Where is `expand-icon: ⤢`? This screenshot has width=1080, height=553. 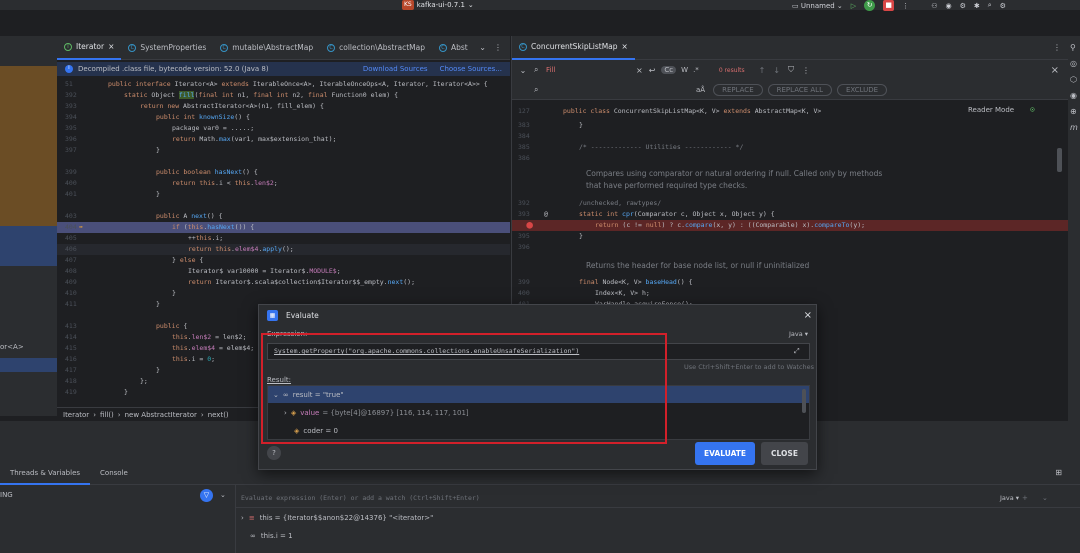
expand-icon: ⤢ is located at coordinates (797, 351).